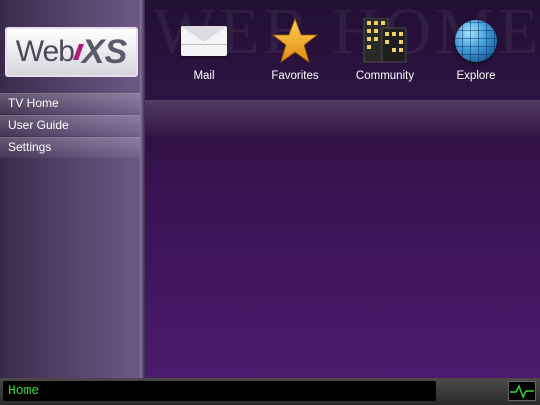 Image resolution: width=540 pixels, height=405 pixels. What do you see at coordinates (219, 391) in the screenshot?
I see `status-text: Home` at bounding box center [219, 391].